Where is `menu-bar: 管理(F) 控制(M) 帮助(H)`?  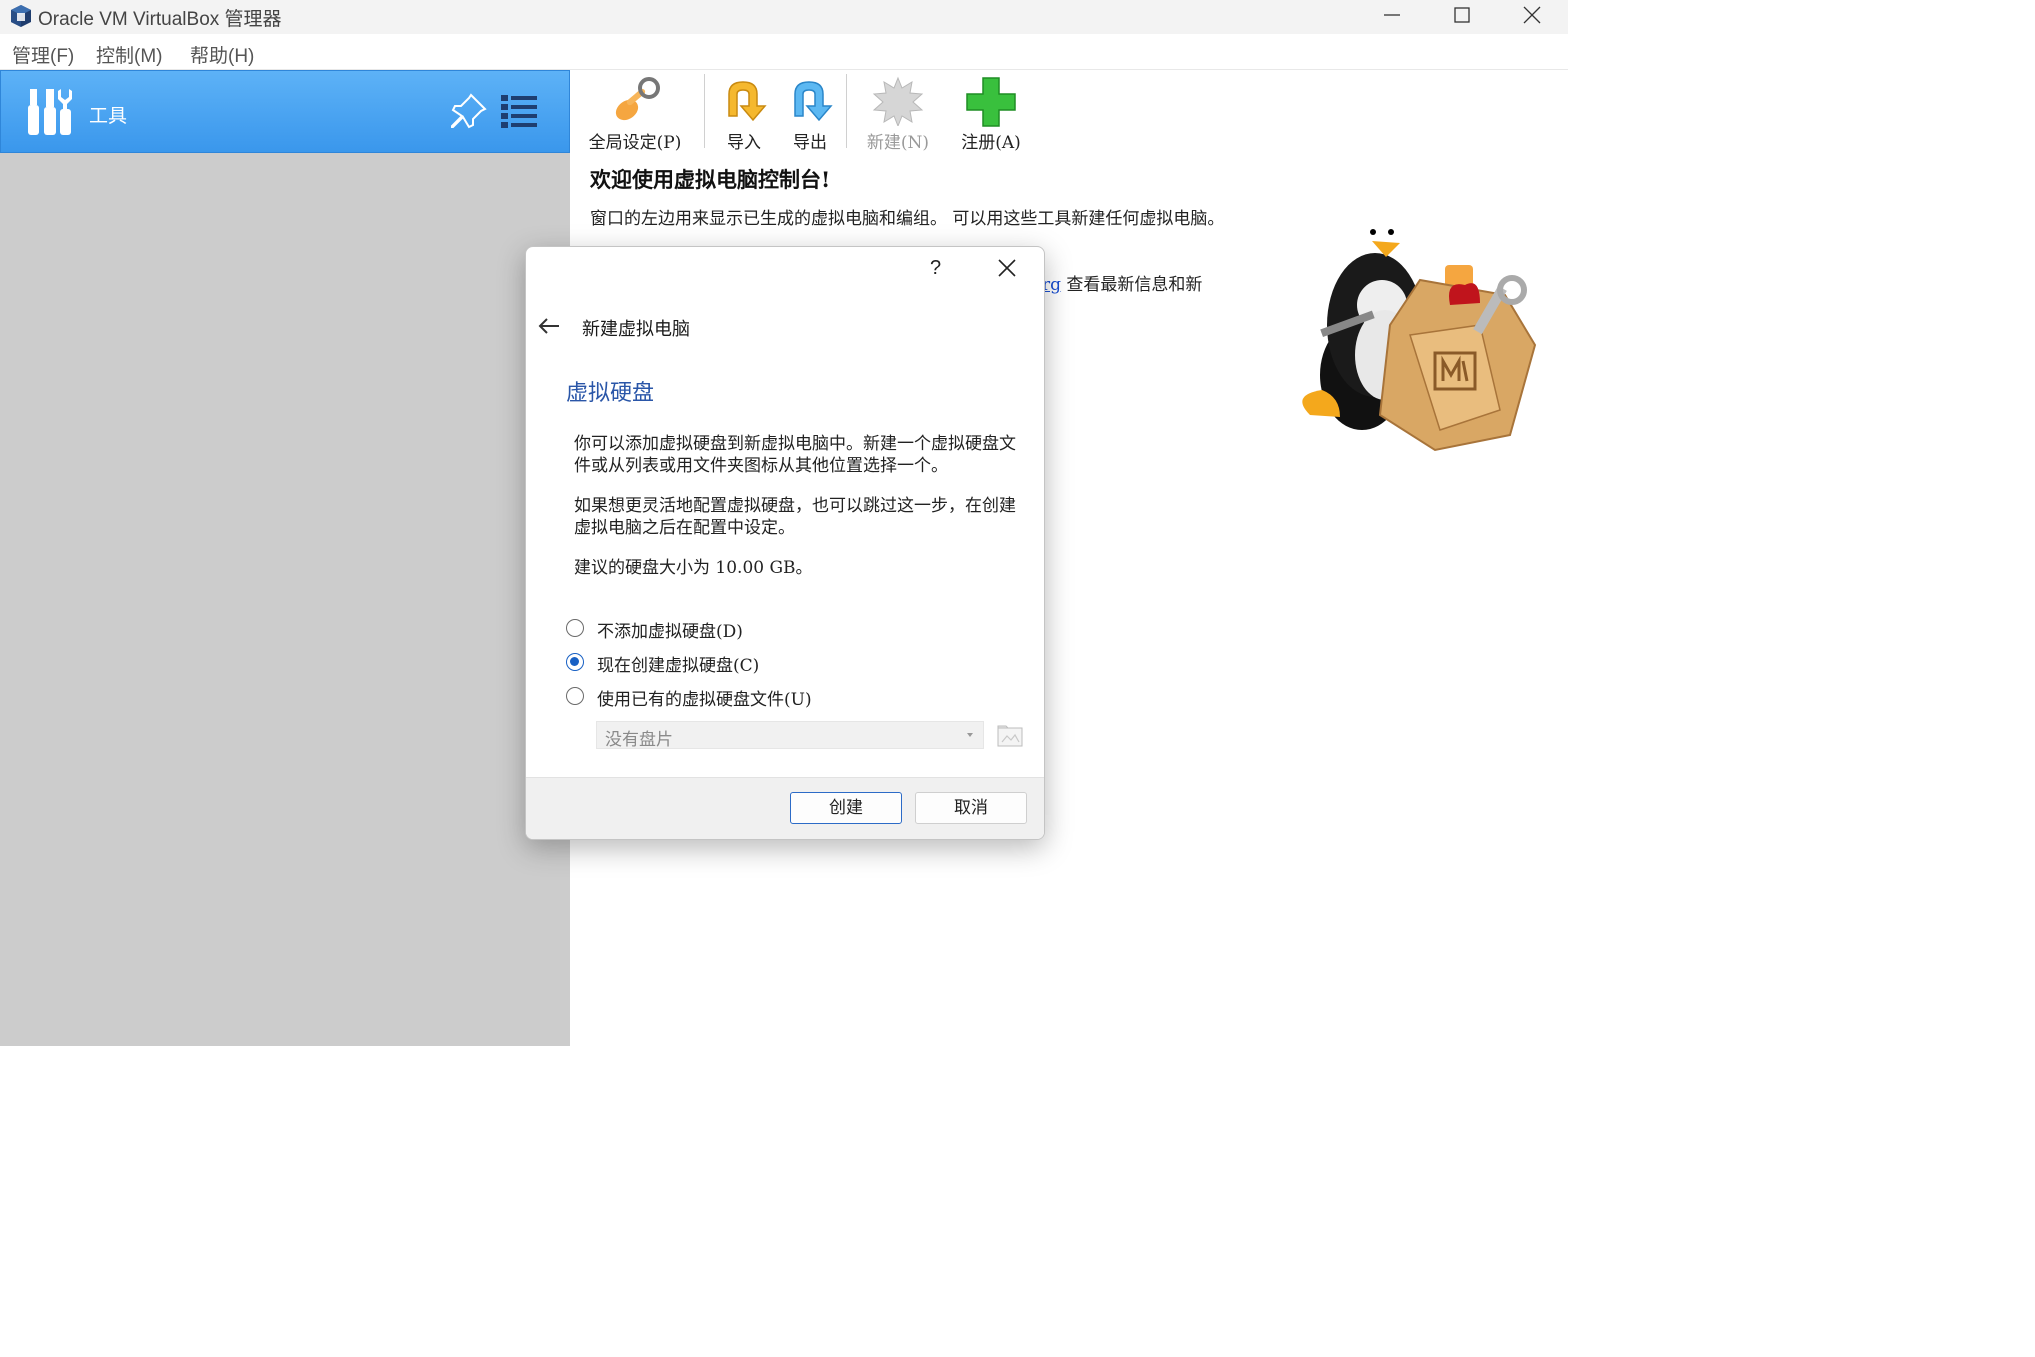
menu-bar: 管理(F) 控制(M) 帮助(H) is located at coordinates (784, 52).